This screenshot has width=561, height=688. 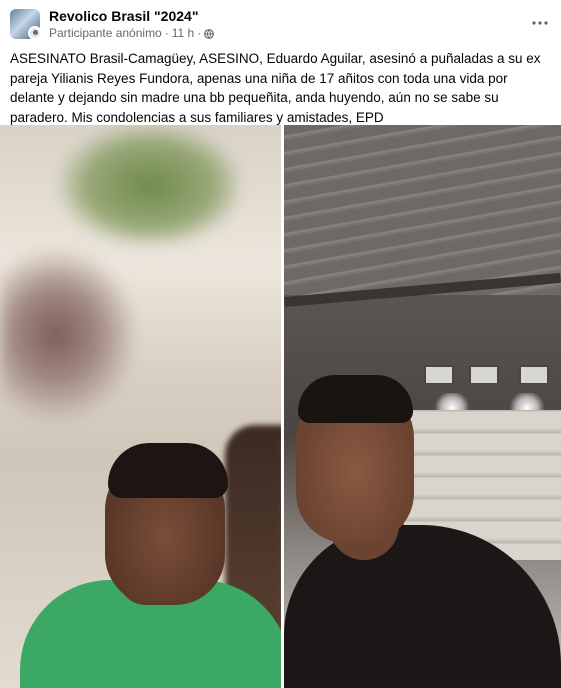 What do you see at coordinates (35, 33) in the screenshot?
I see `anonymous-avatar-icon` at bounding box center [35, 33].